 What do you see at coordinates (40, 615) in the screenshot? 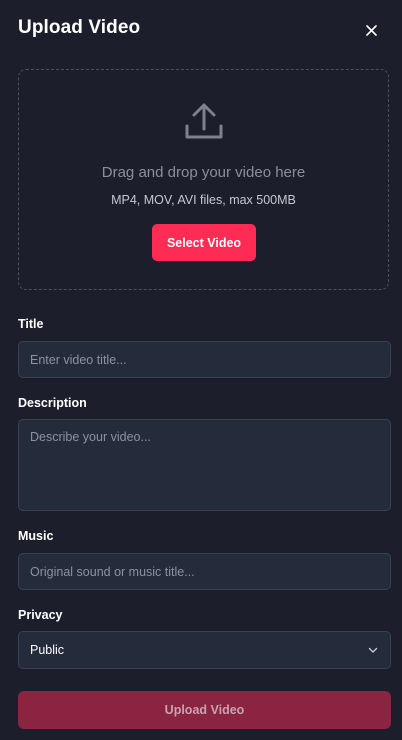
I see `privacy-label: Privacy` at bounding box center [40, 615].